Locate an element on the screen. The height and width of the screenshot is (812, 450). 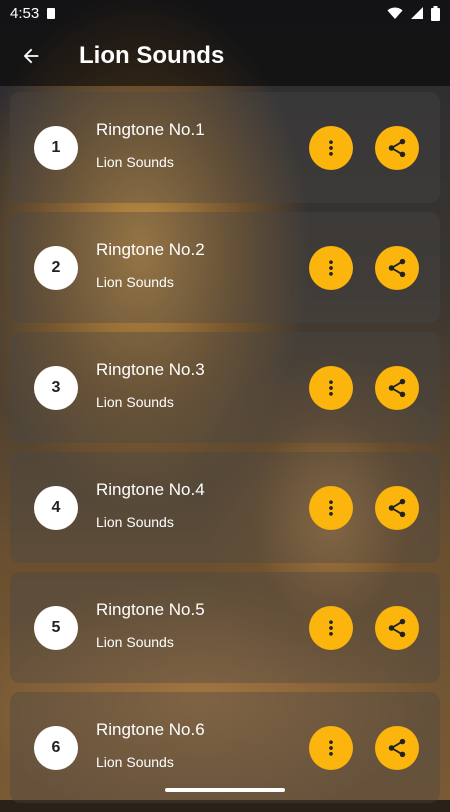
ringtone-name: Ringtone No.2 is located at coordinates (150, 249).